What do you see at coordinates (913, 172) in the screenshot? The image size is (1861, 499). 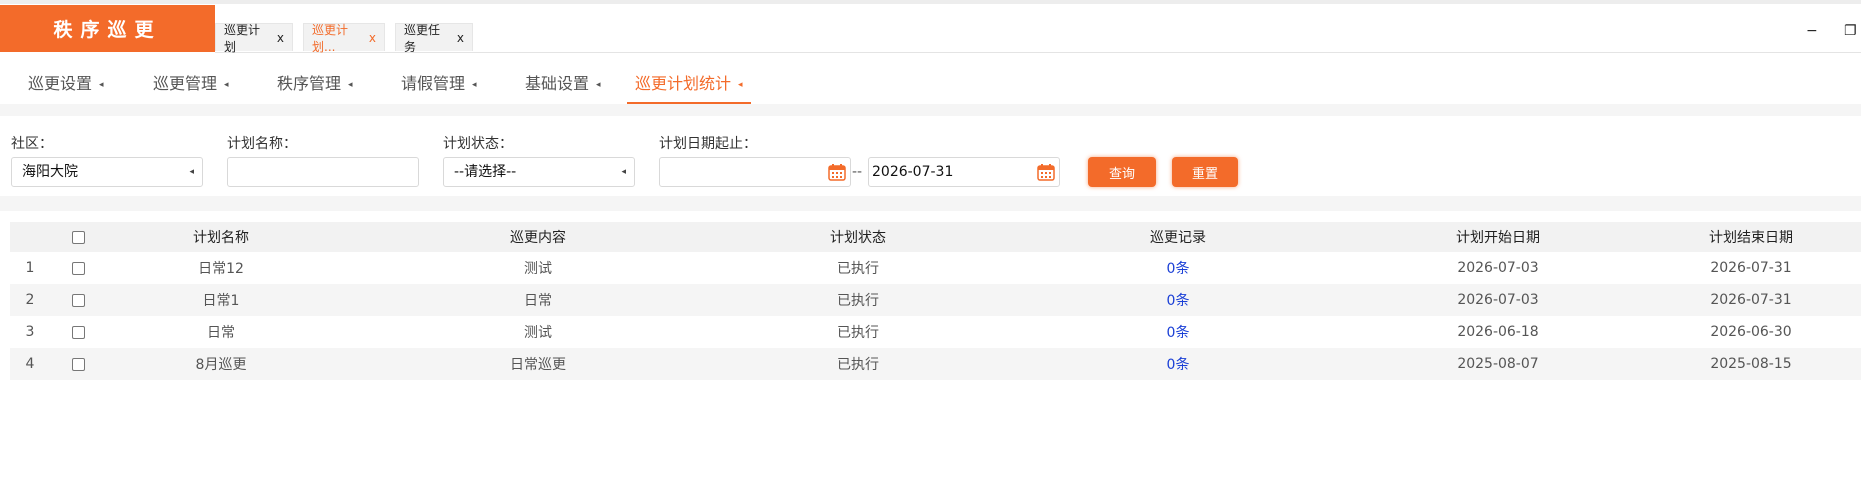 I see `date-end-value: 2026-07-31` at bounding box center [913, 172].